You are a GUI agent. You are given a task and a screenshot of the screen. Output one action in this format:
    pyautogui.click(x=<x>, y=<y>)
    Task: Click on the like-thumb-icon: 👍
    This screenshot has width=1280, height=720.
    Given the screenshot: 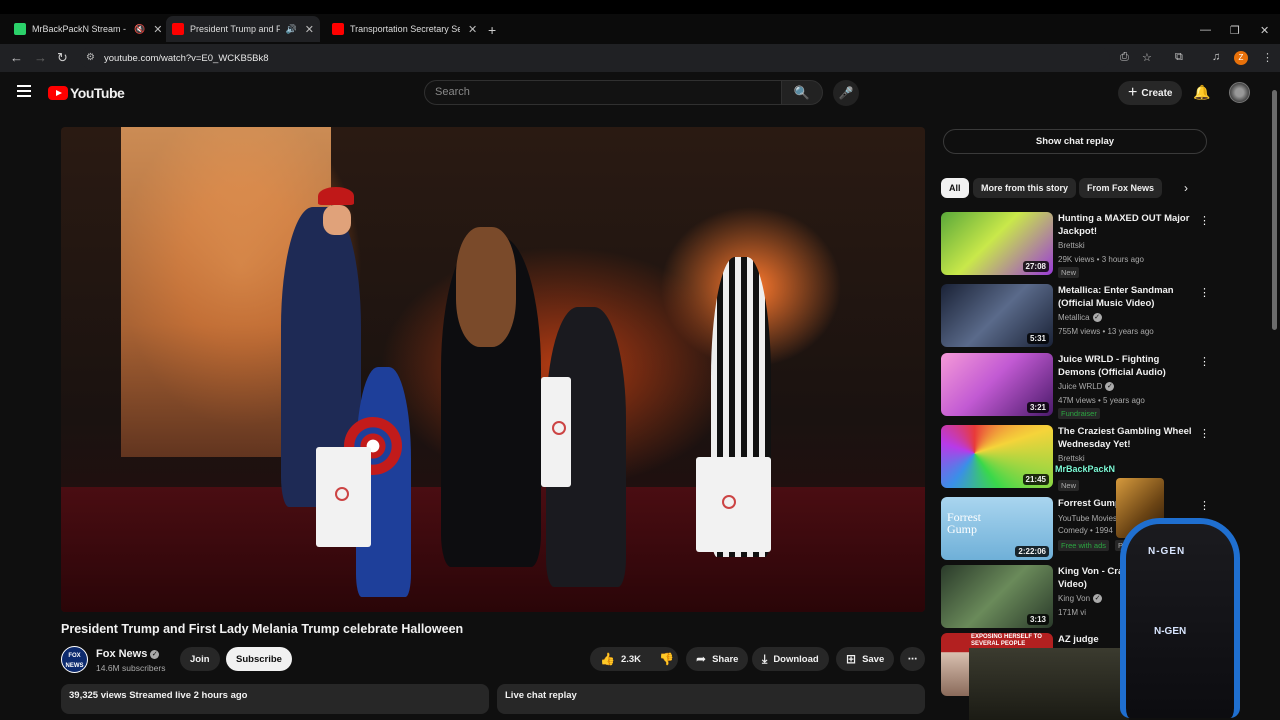 What is the action you would take?
    pyautogui.click(x=607, y=659)
    